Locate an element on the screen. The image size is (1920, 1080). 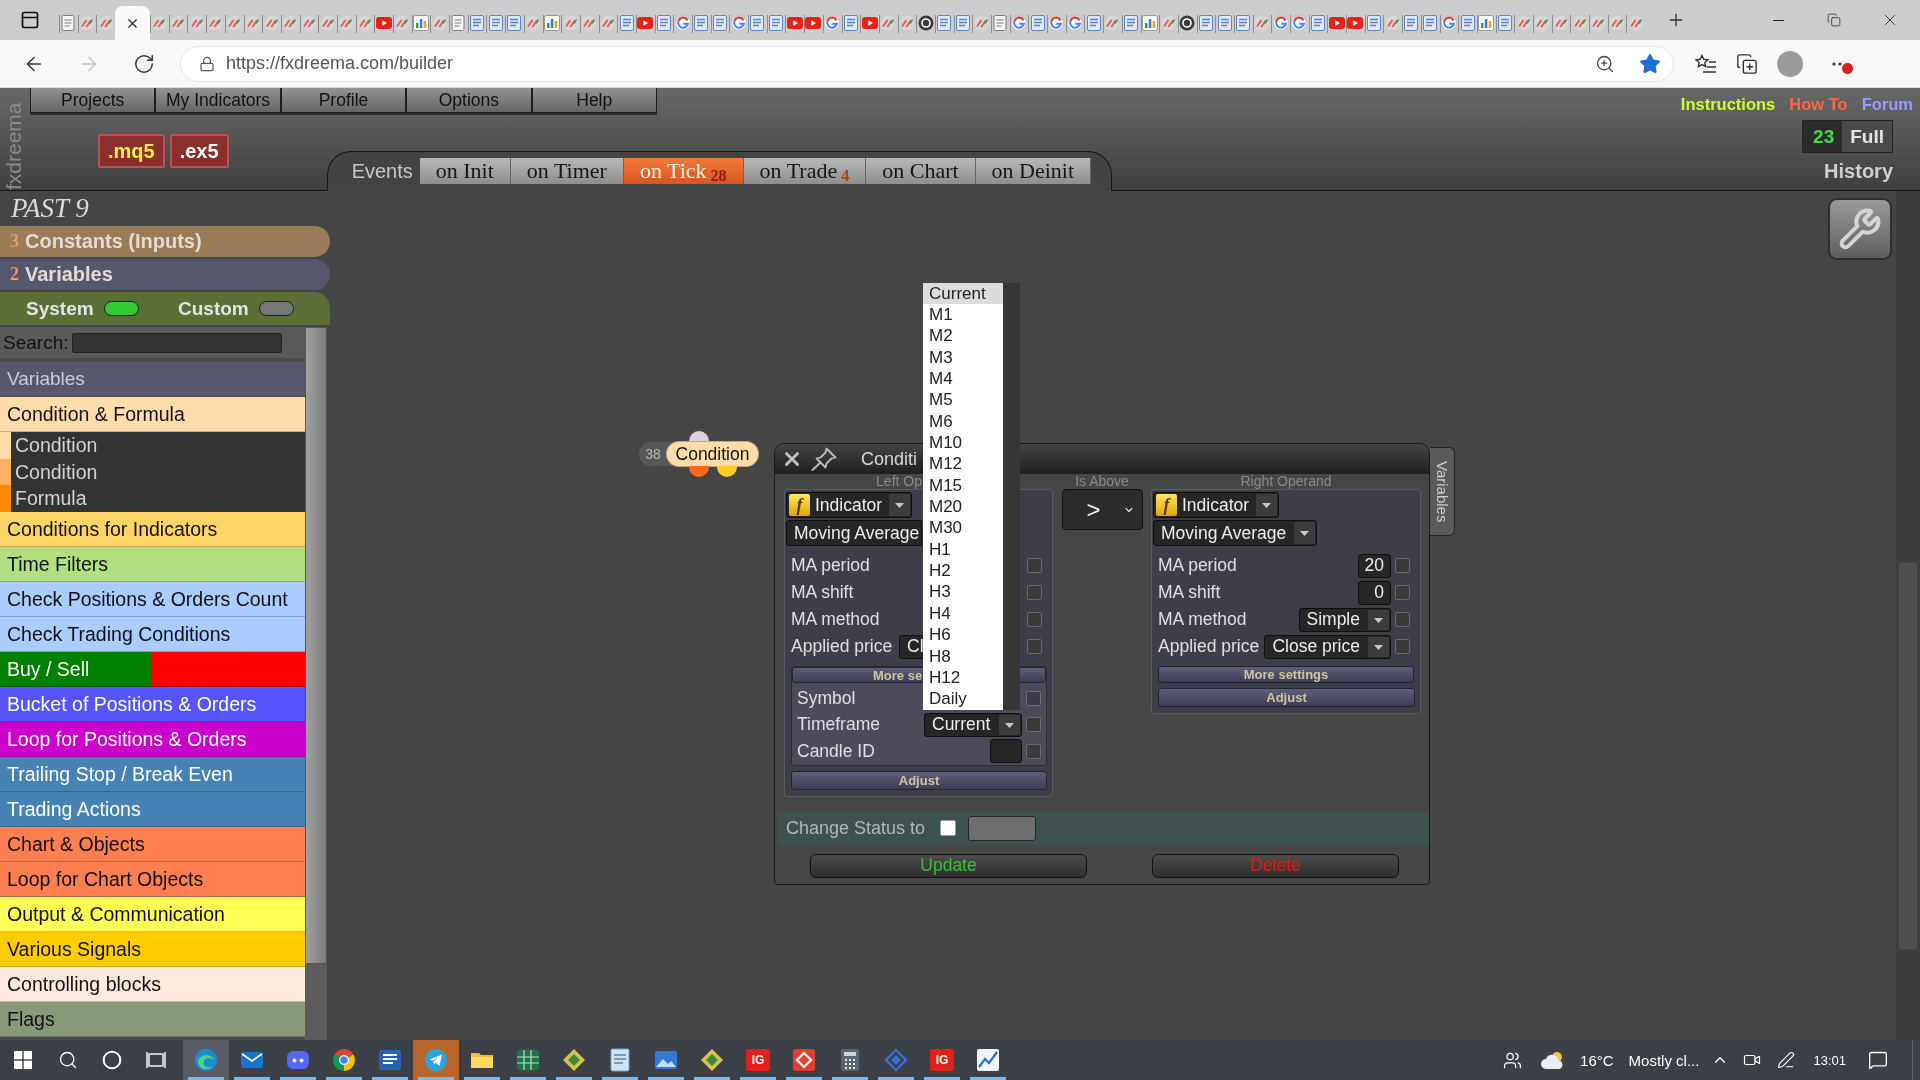
category-item: Time Filters is located at coordinates (152, 565).